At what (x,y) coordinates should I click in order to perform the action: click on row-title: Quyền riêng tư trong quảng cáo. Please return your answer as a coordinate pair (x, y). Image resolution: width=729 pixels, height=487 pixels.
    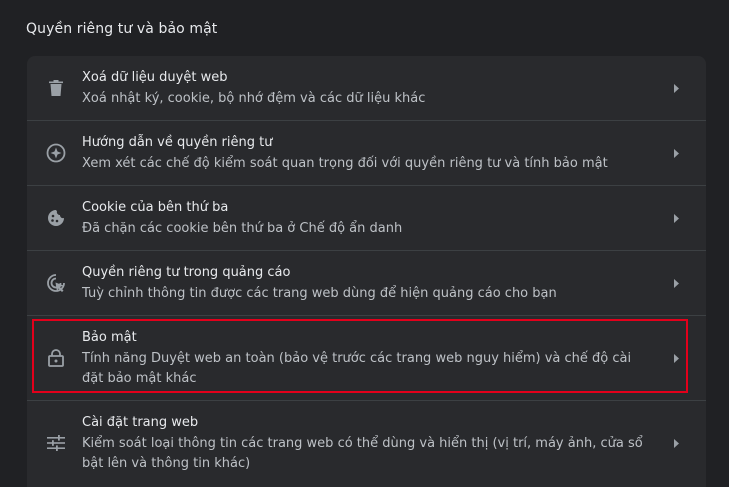
    Looking at the image, I should click on (186, 272).